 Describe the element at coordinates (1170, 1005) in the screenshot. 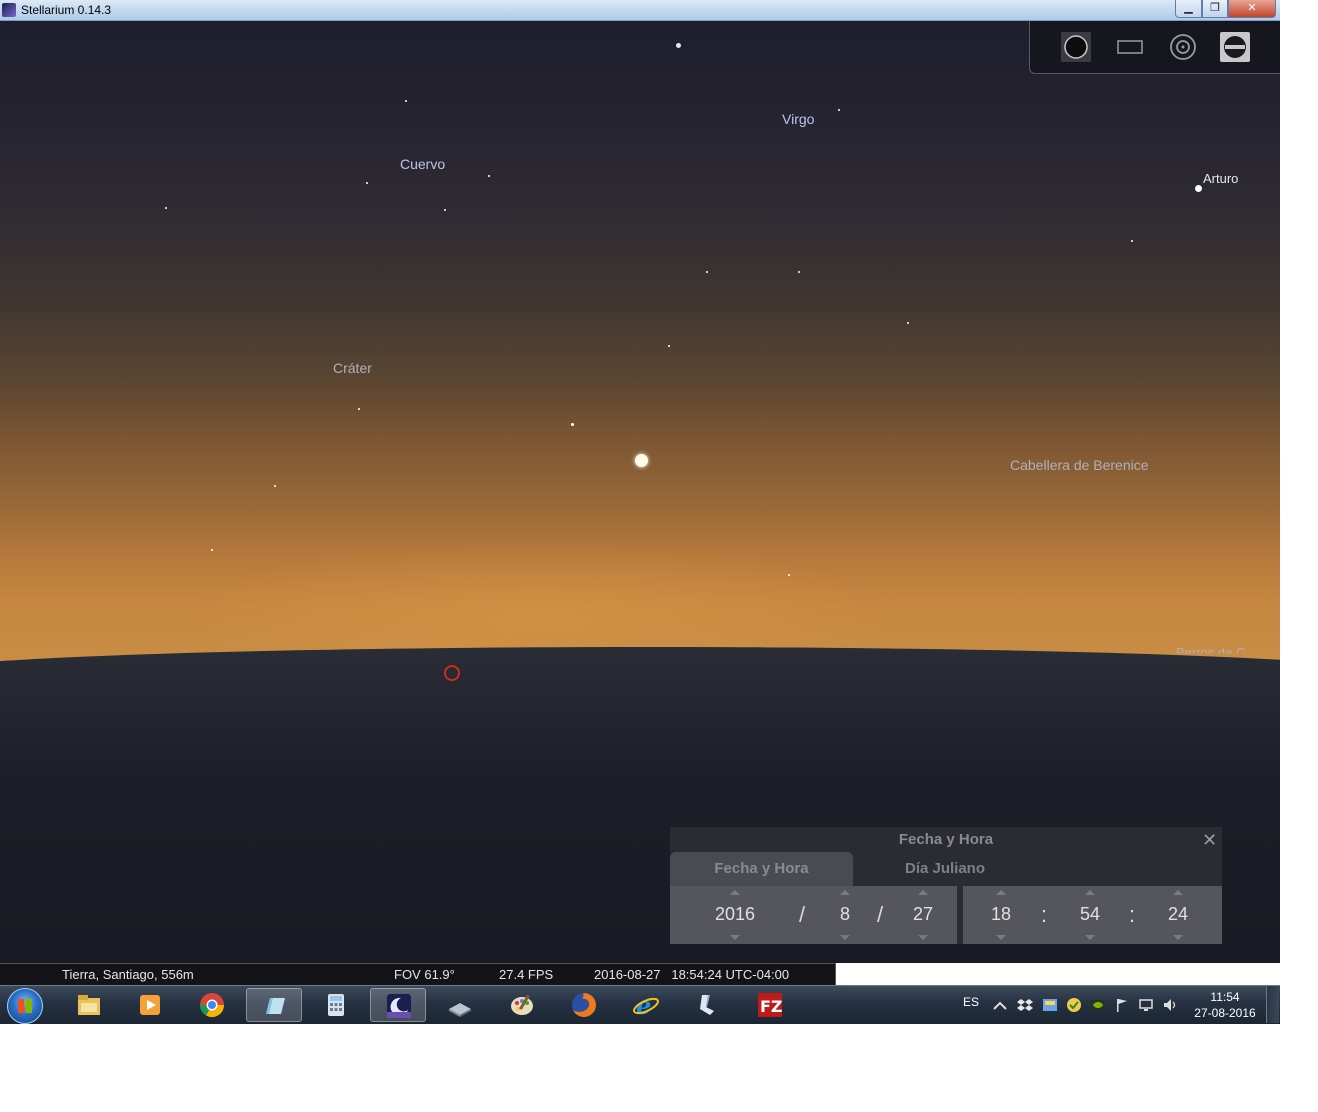

I see `volume-tray-icon` at that location.